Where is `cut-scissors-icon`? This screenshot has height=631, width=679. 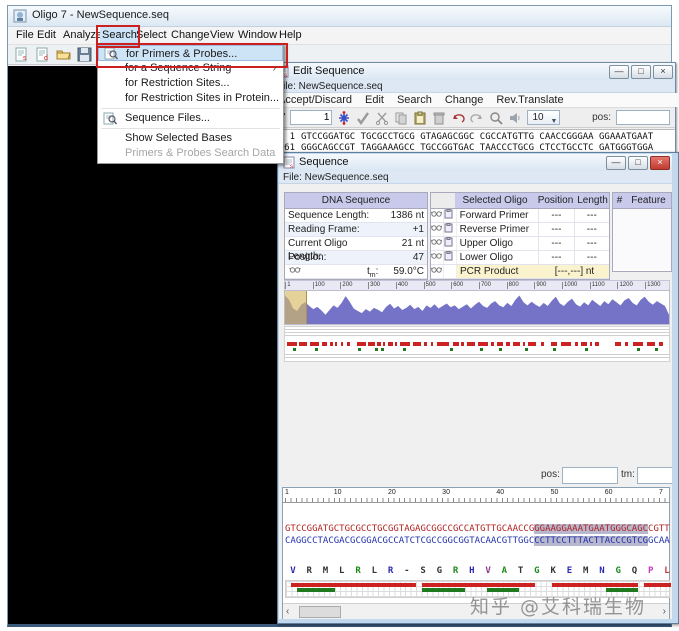 cut-scissors-icon is located at coordinates (382, 118).